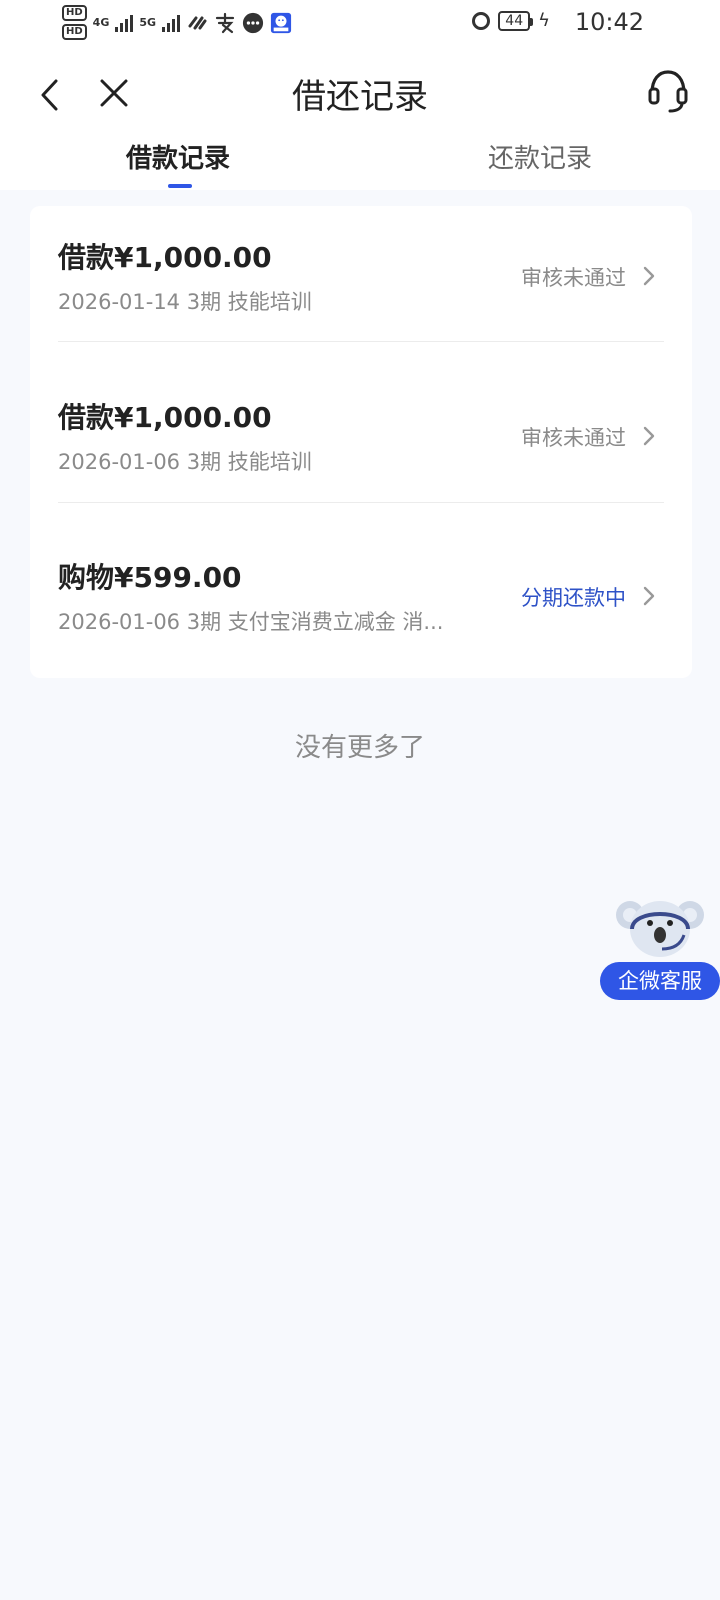  I want to click on page-title: 借还记录, so click(360, 97).